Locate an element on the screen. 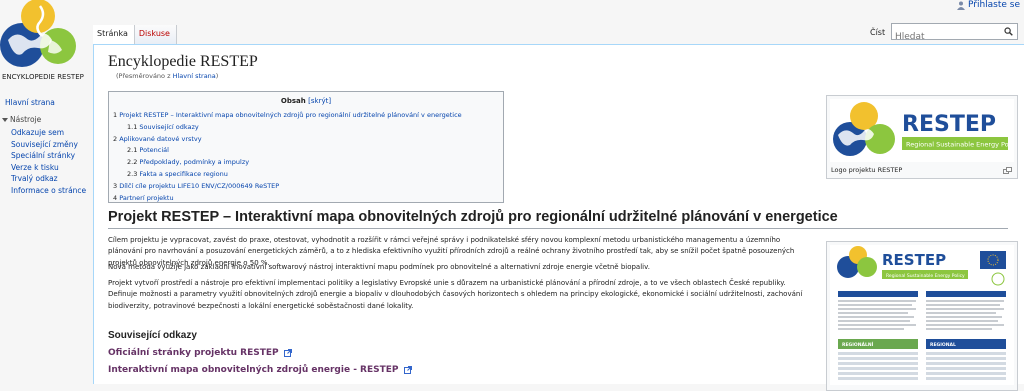 The width and height of the screenshot is (1024, 391). logo-caption: ENCYKLOPEDIE RESTEP is located at coordinates (43, 77).